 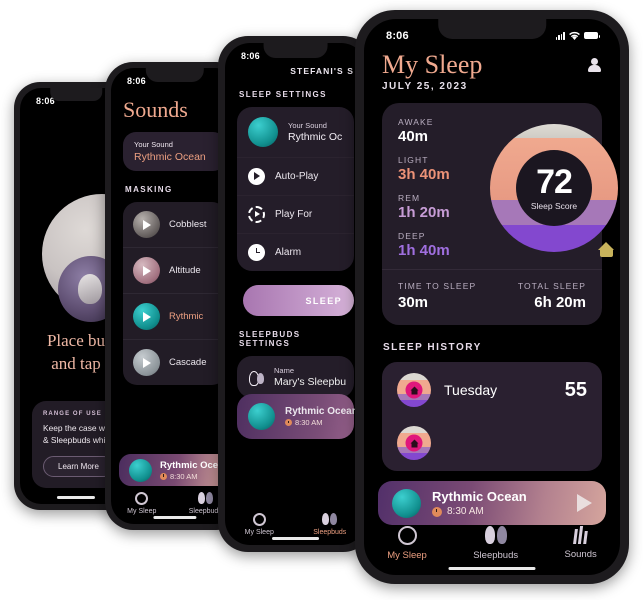 I want to click on sound-bars-icon, so click(x=581, y=535).